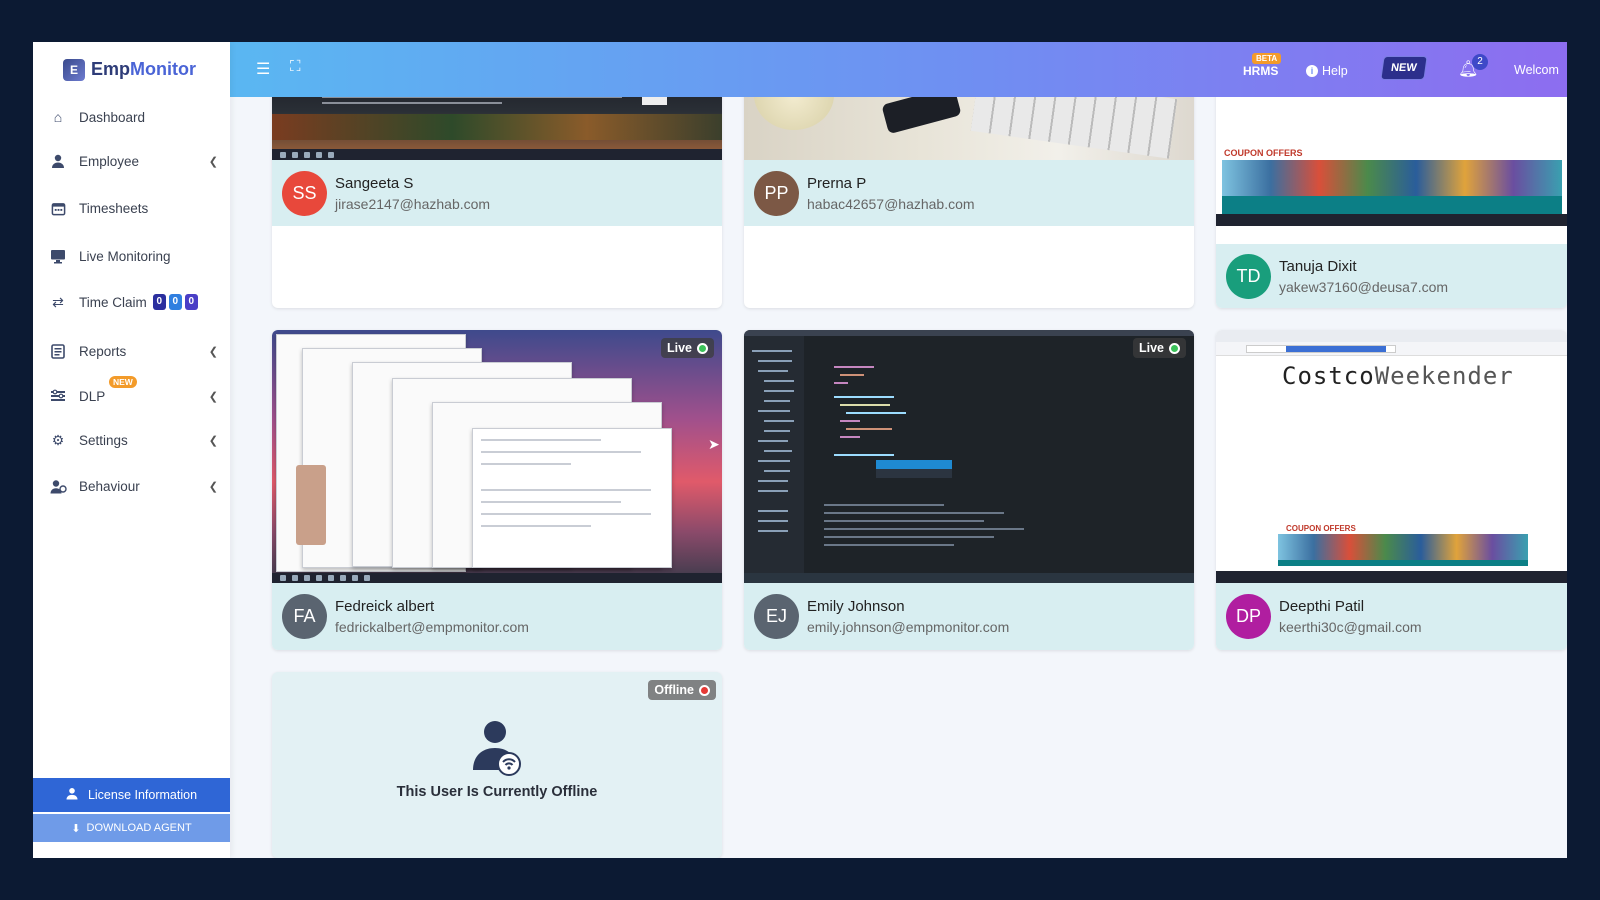 This screenshot has width=1600, height=900. Describe the element at coordinates (1248, 616) in the screenshot. I see `avatar: DP` at that location.